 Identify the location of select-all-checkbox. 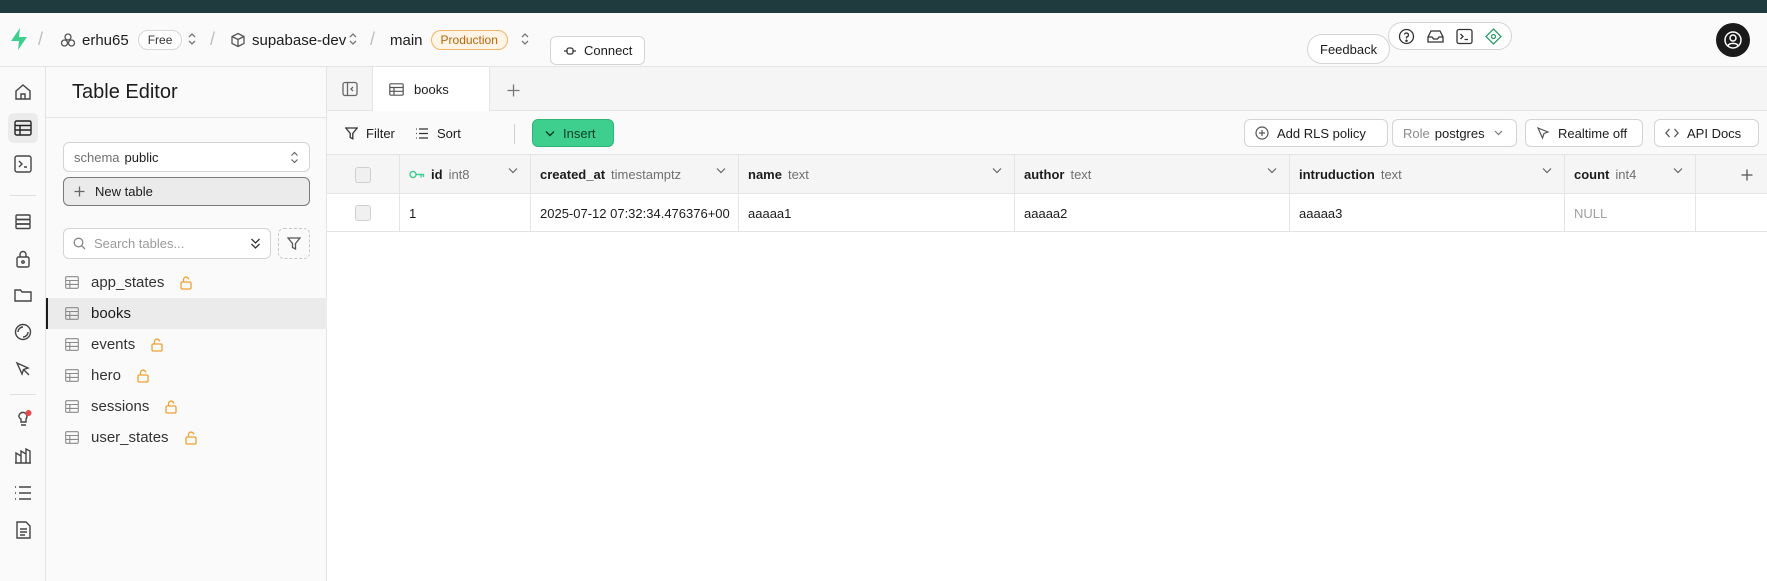
(363, 174).